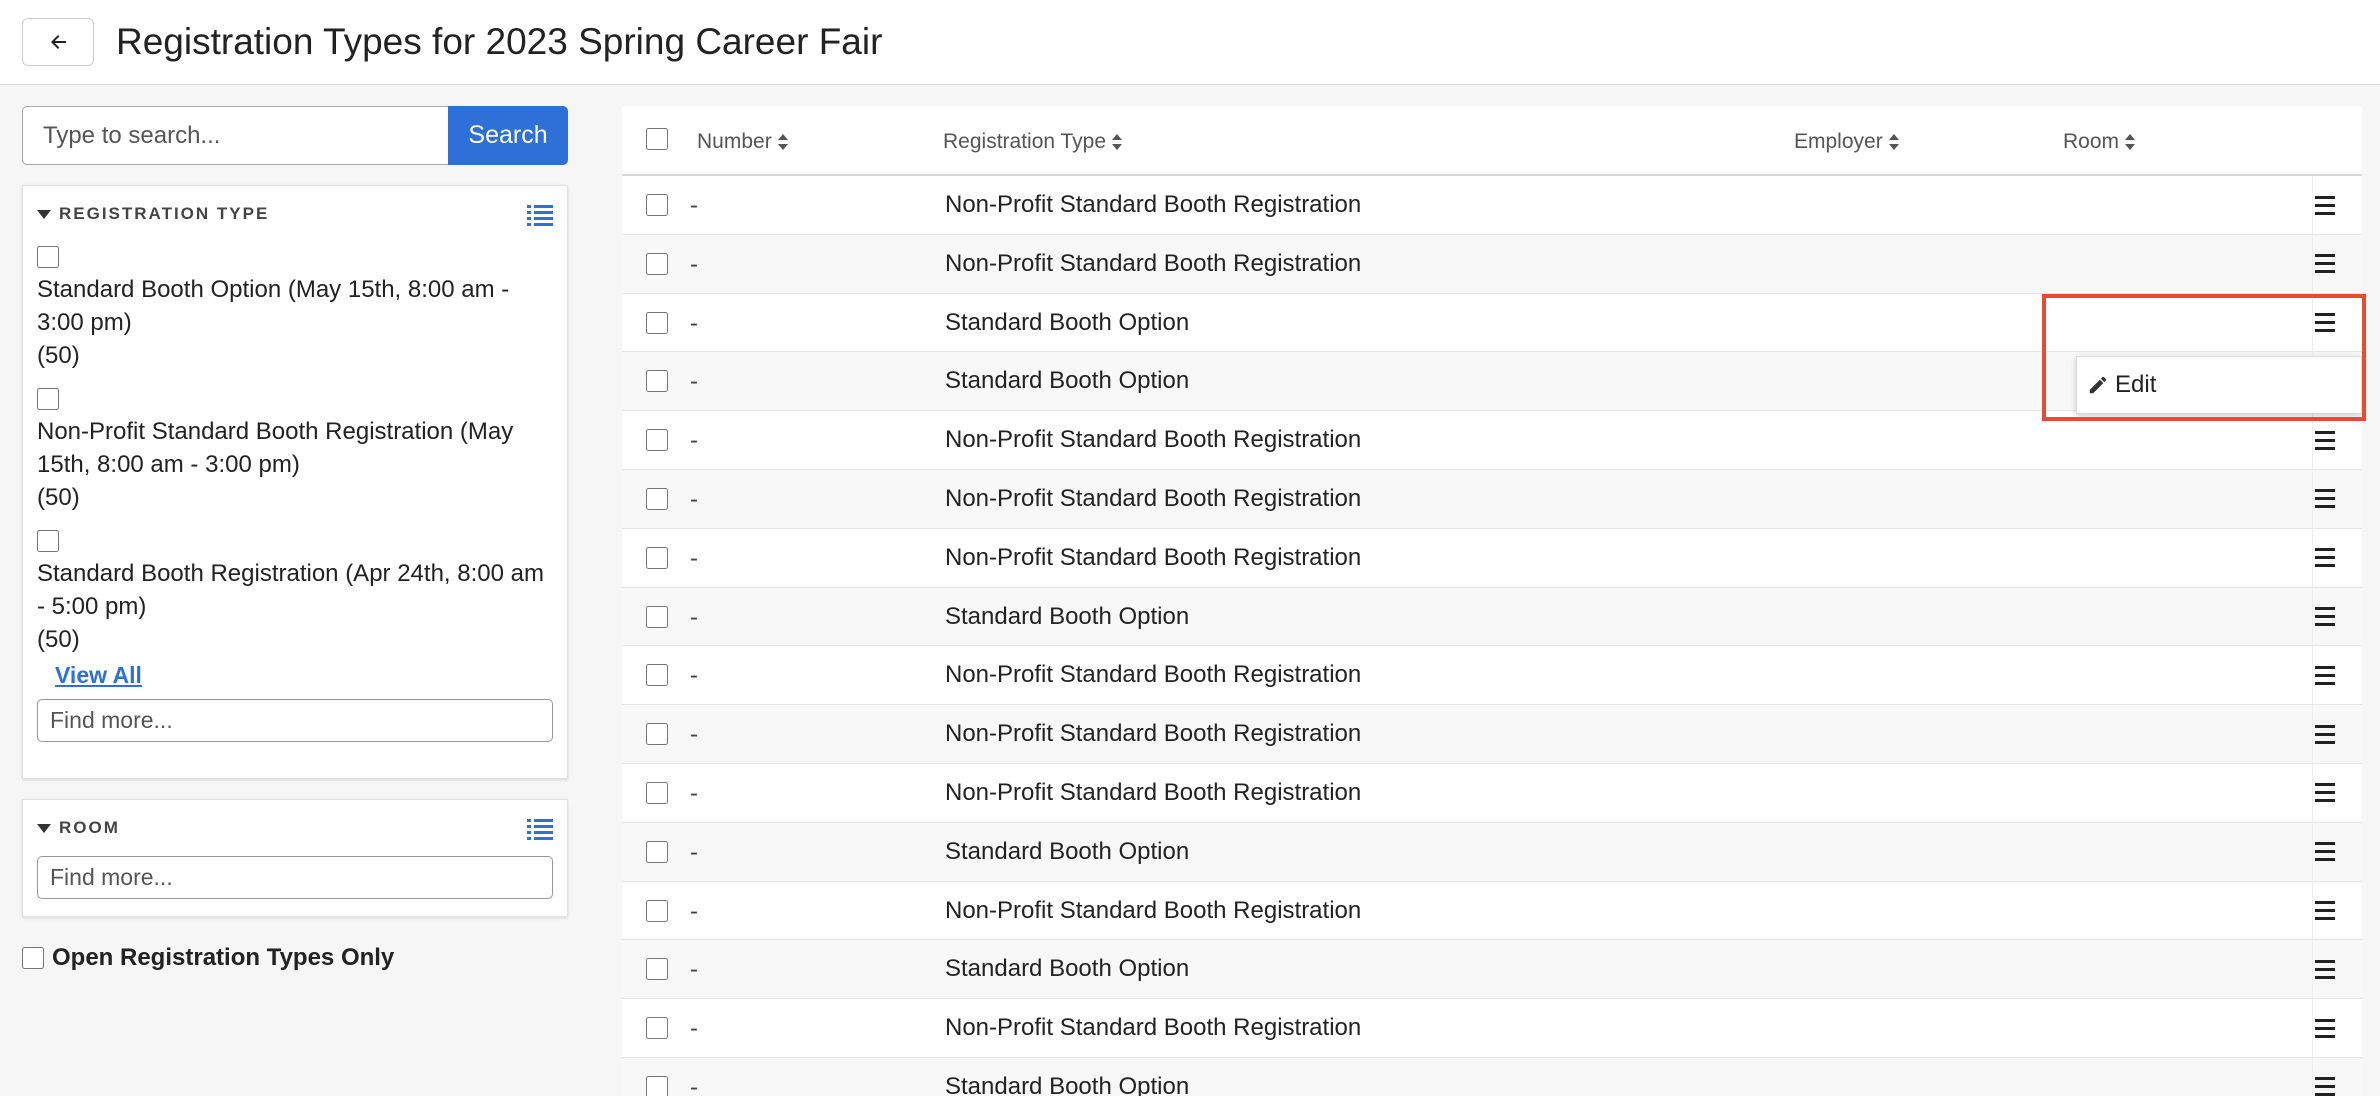 Image resolution: width=2380 pixels, height=1096 pixels. I want to click on search-input, so click(235, 135).